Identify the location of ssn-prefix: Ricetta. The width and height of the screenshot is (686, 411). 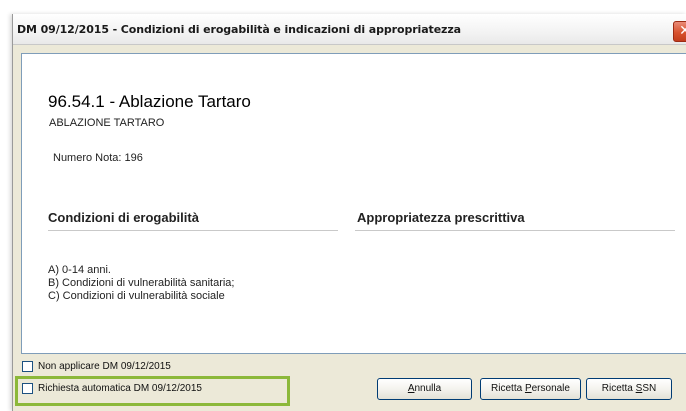
(618, 388).